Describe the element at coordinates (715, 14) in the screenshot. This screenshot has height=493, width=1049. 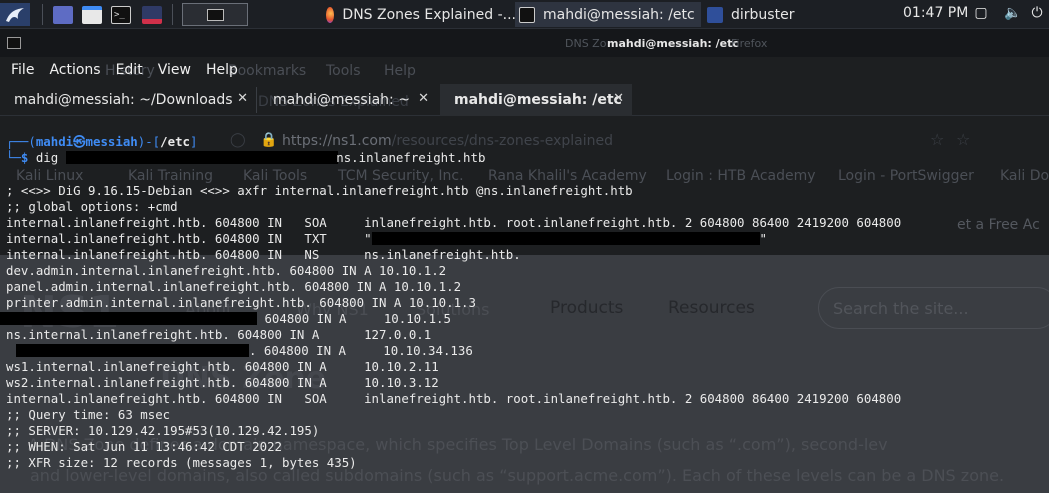
I see `folder-icon` at that location.